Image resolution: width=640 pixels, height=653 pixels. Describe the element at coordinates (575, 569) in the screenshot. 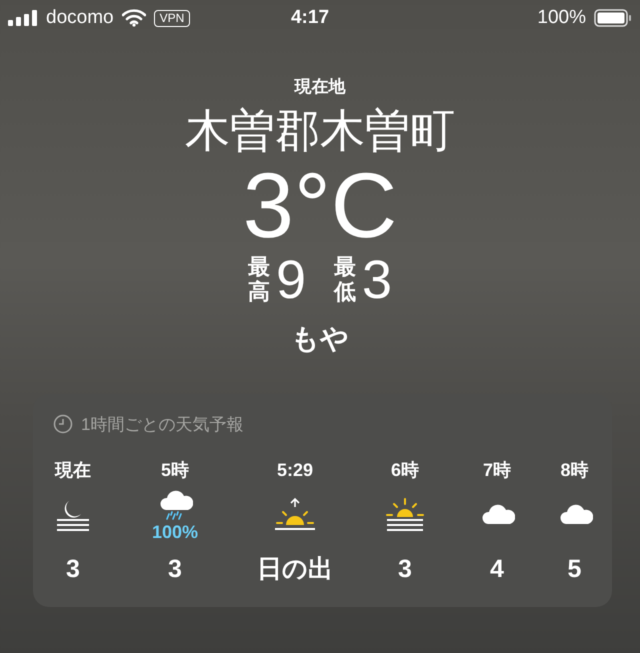

I see `hour-temperature: 5` at that location.